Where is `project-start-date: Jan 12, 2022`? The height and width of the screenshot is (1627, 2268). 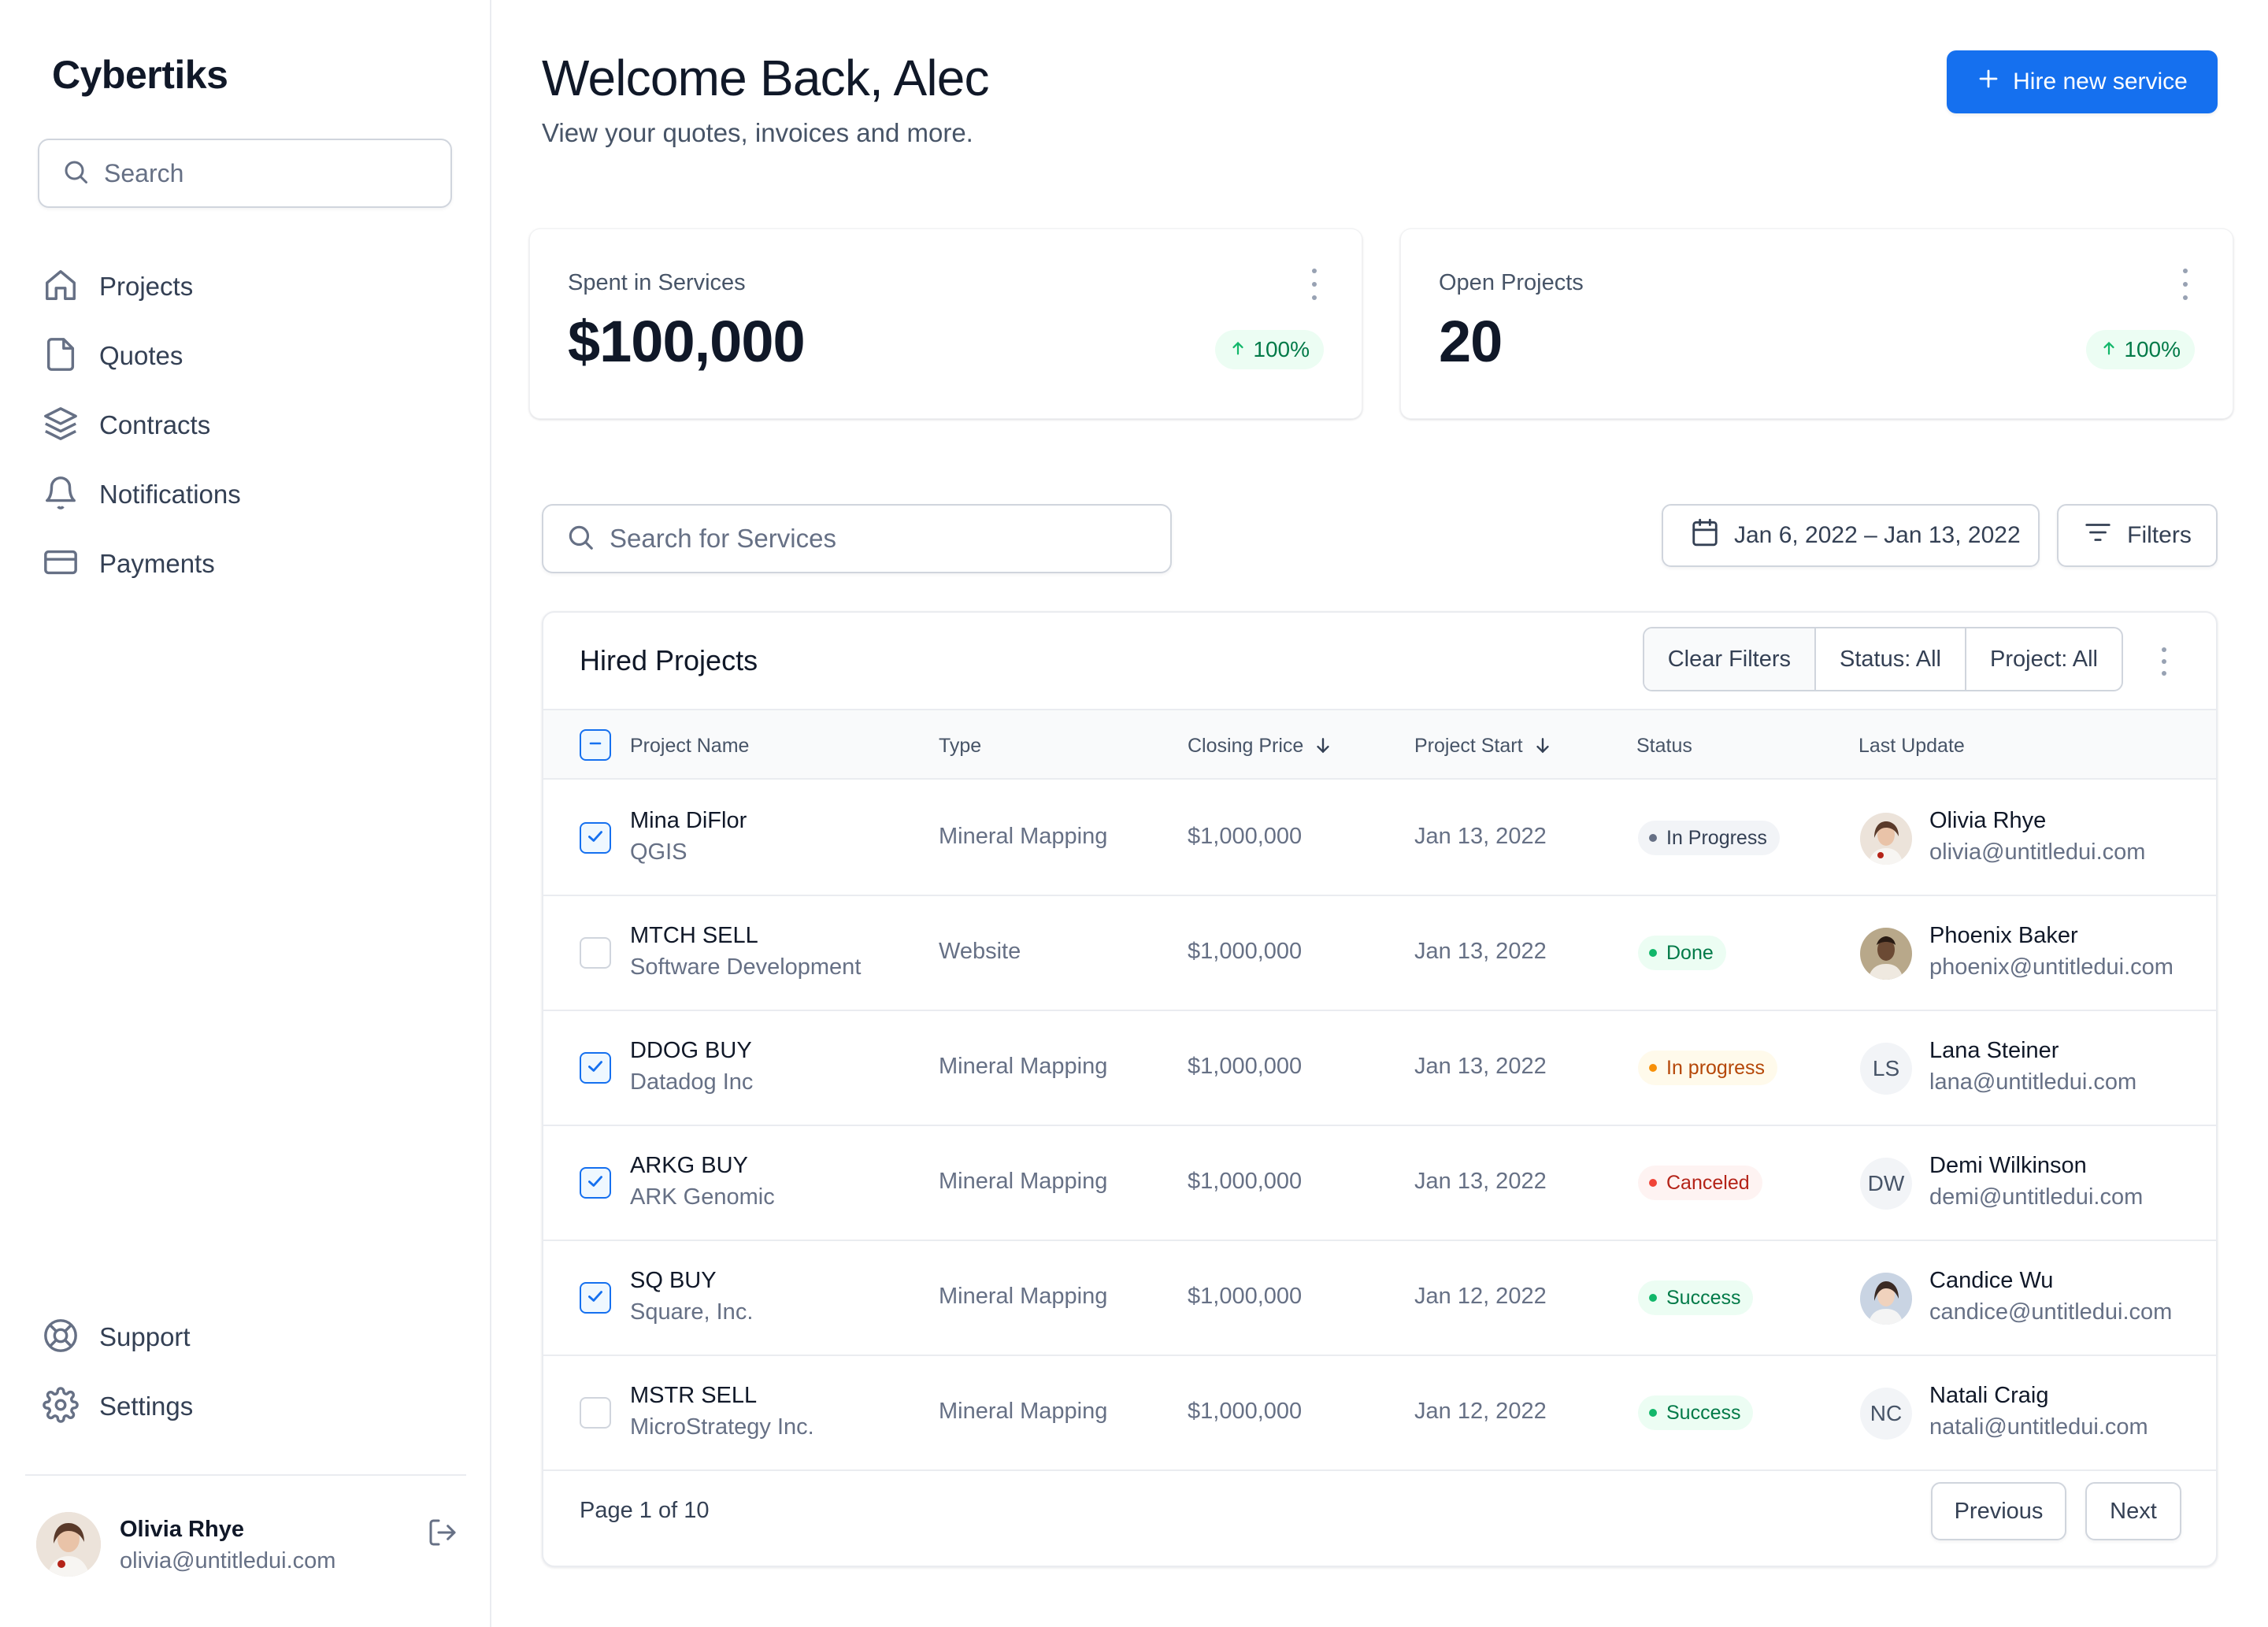 project-start-date: Jan 12, 2022 is located at coordinates (1480, 1297).